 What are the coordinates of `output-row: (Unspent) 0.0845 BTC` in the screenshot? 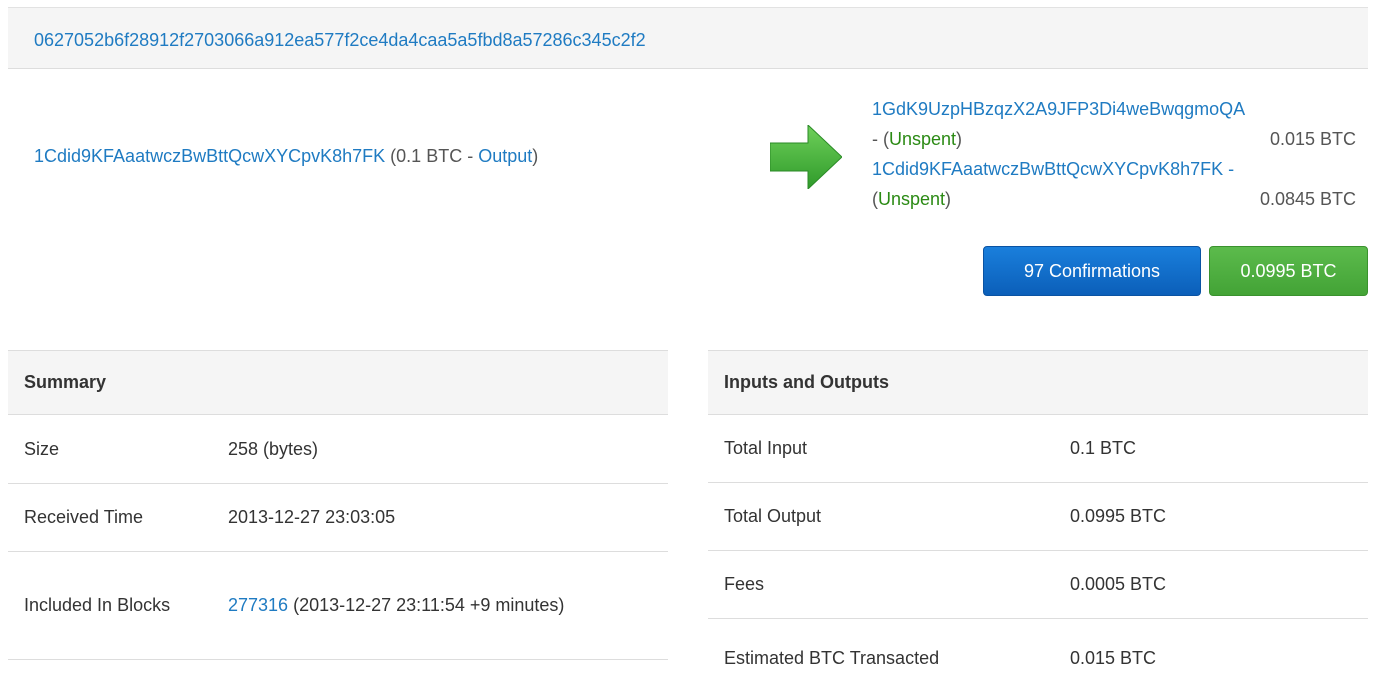 It's located at (1114, 199).